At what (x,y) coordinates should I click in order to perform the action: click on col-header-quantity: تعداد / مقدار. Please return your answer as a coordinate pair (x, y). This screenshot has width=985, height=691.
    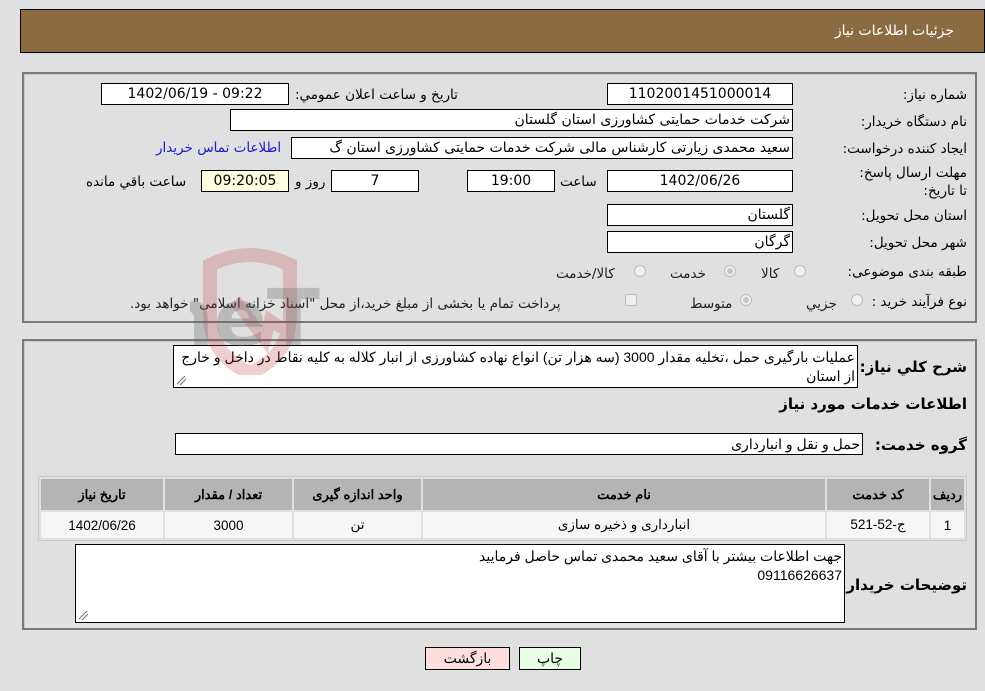
    Looking at the image, I should click on (228, 494).